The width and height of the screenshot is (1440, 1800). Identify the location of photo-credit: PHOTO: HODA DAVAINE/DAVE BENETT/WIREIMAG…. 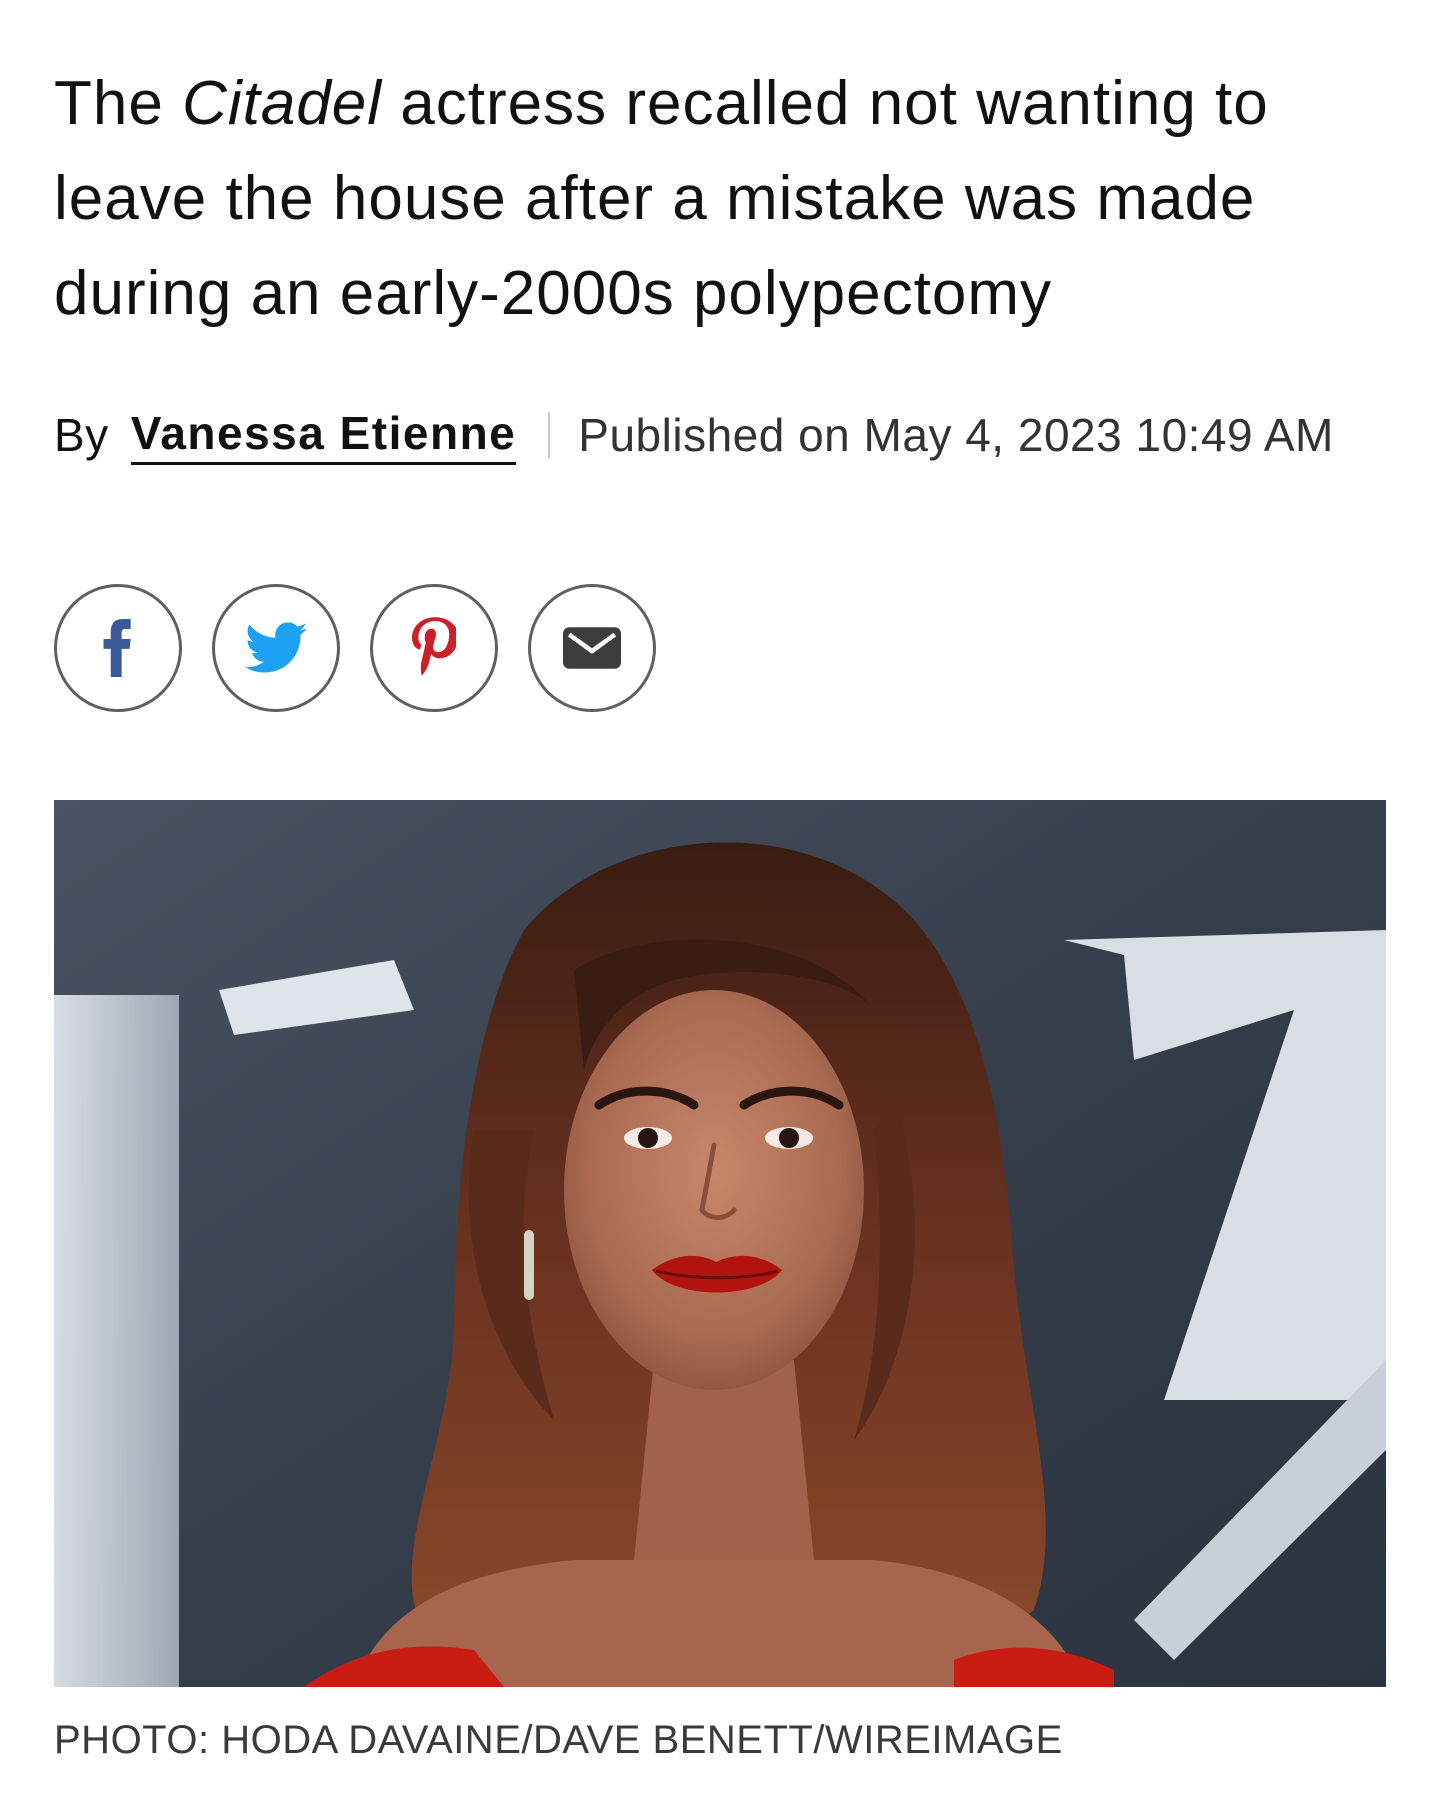
(558, 1740).